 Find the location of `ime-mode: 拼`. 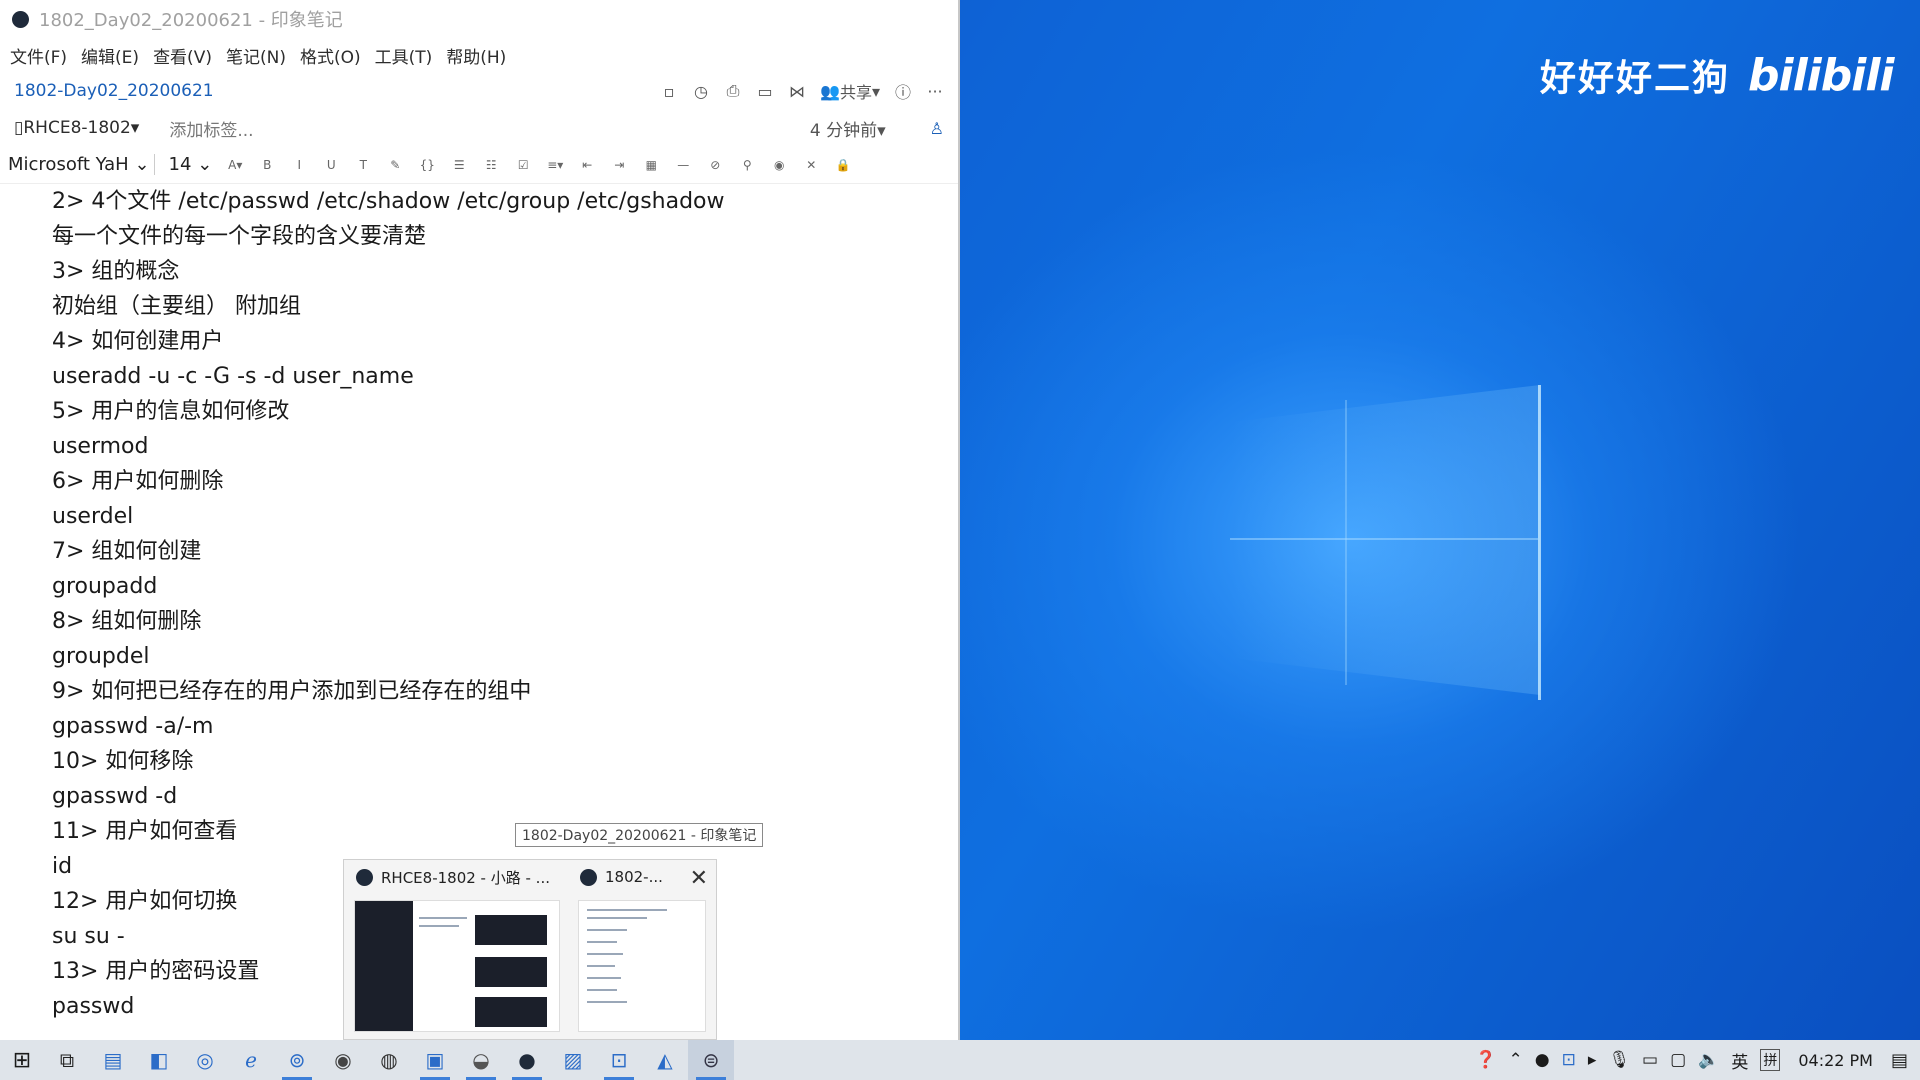

ime-mode: 拼 is located at coordinates (1770, 1060).